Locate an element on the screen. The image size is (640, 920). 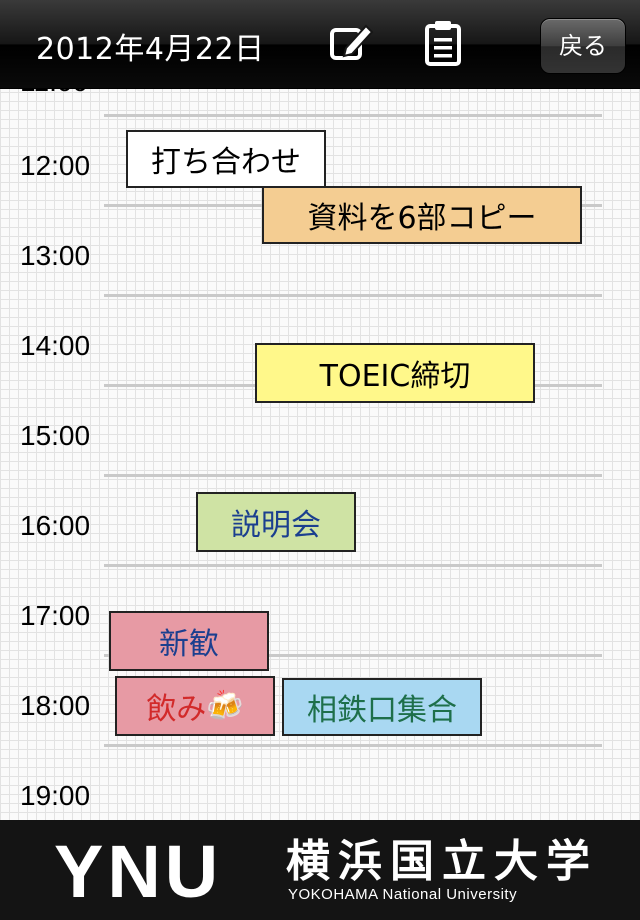
beer-mugs-icon: 🍻 is located at coordinates (225, 706).